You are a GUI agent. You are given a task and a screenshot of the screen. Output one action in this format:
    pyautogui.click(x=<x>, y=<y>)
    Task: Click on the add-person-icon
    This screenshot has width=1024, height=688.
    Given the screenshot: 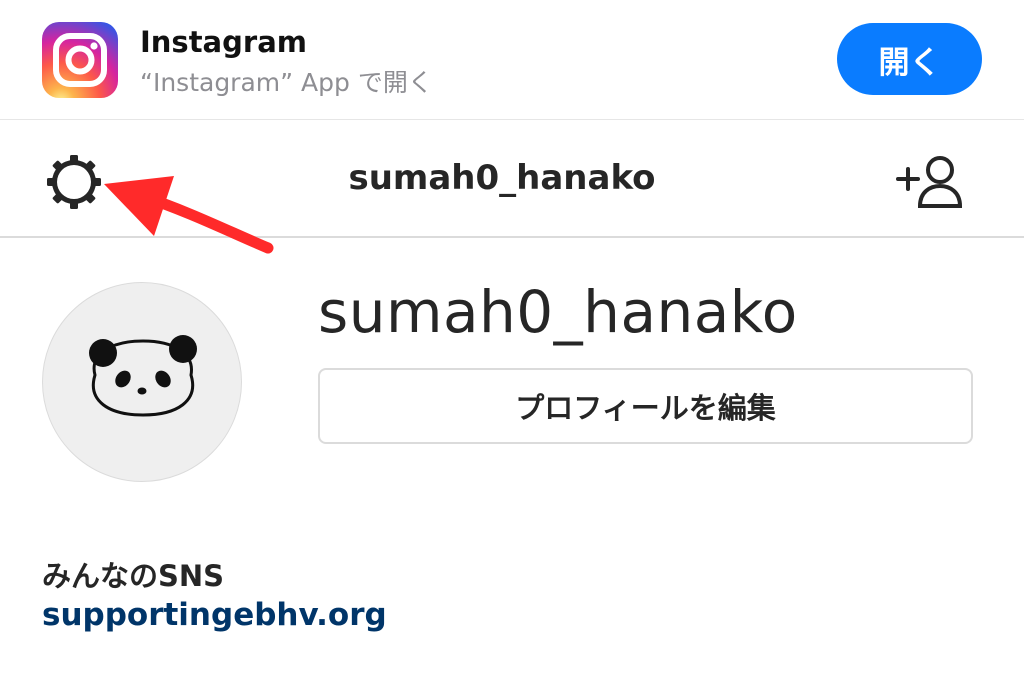 What is the action you would take?
    pyautogui.click(x=930, y=182)
    